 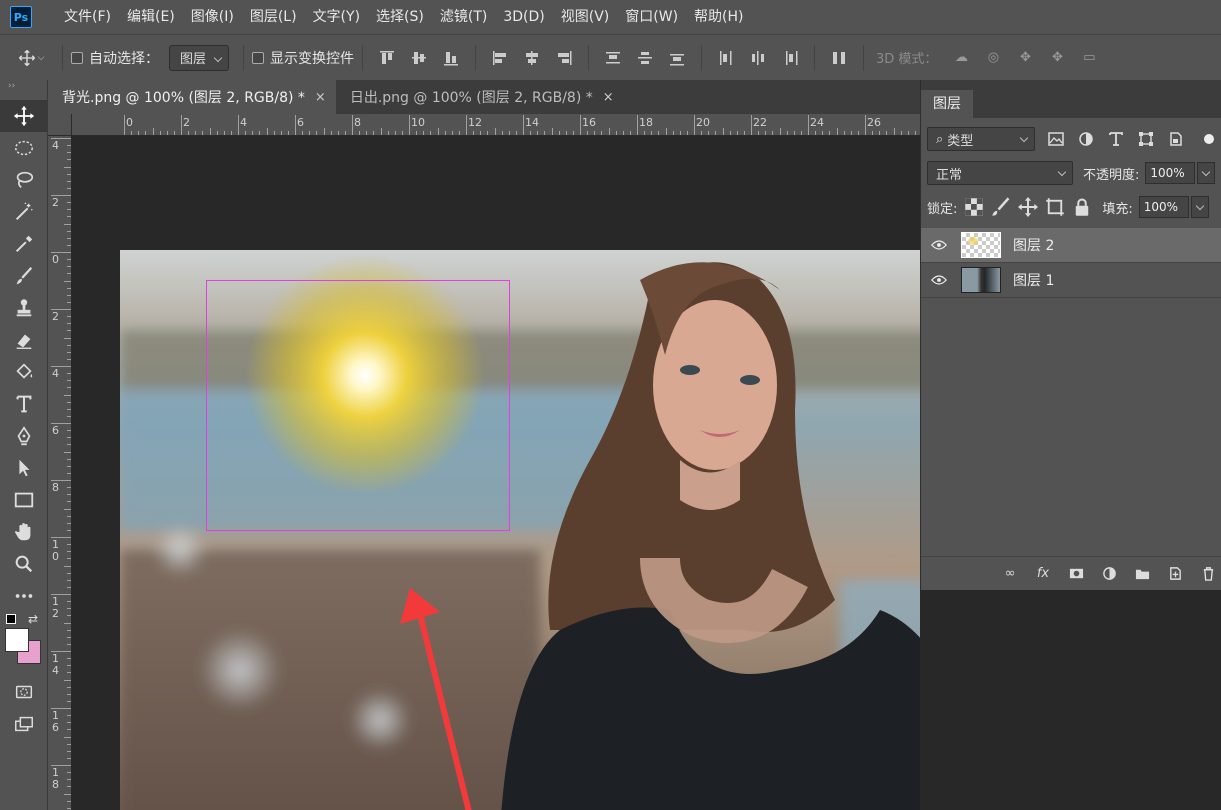 What do you see at coordinates (24, 340) in the screenshot?
I see `eraser-tool-icon` at bounding box center [24, 340].